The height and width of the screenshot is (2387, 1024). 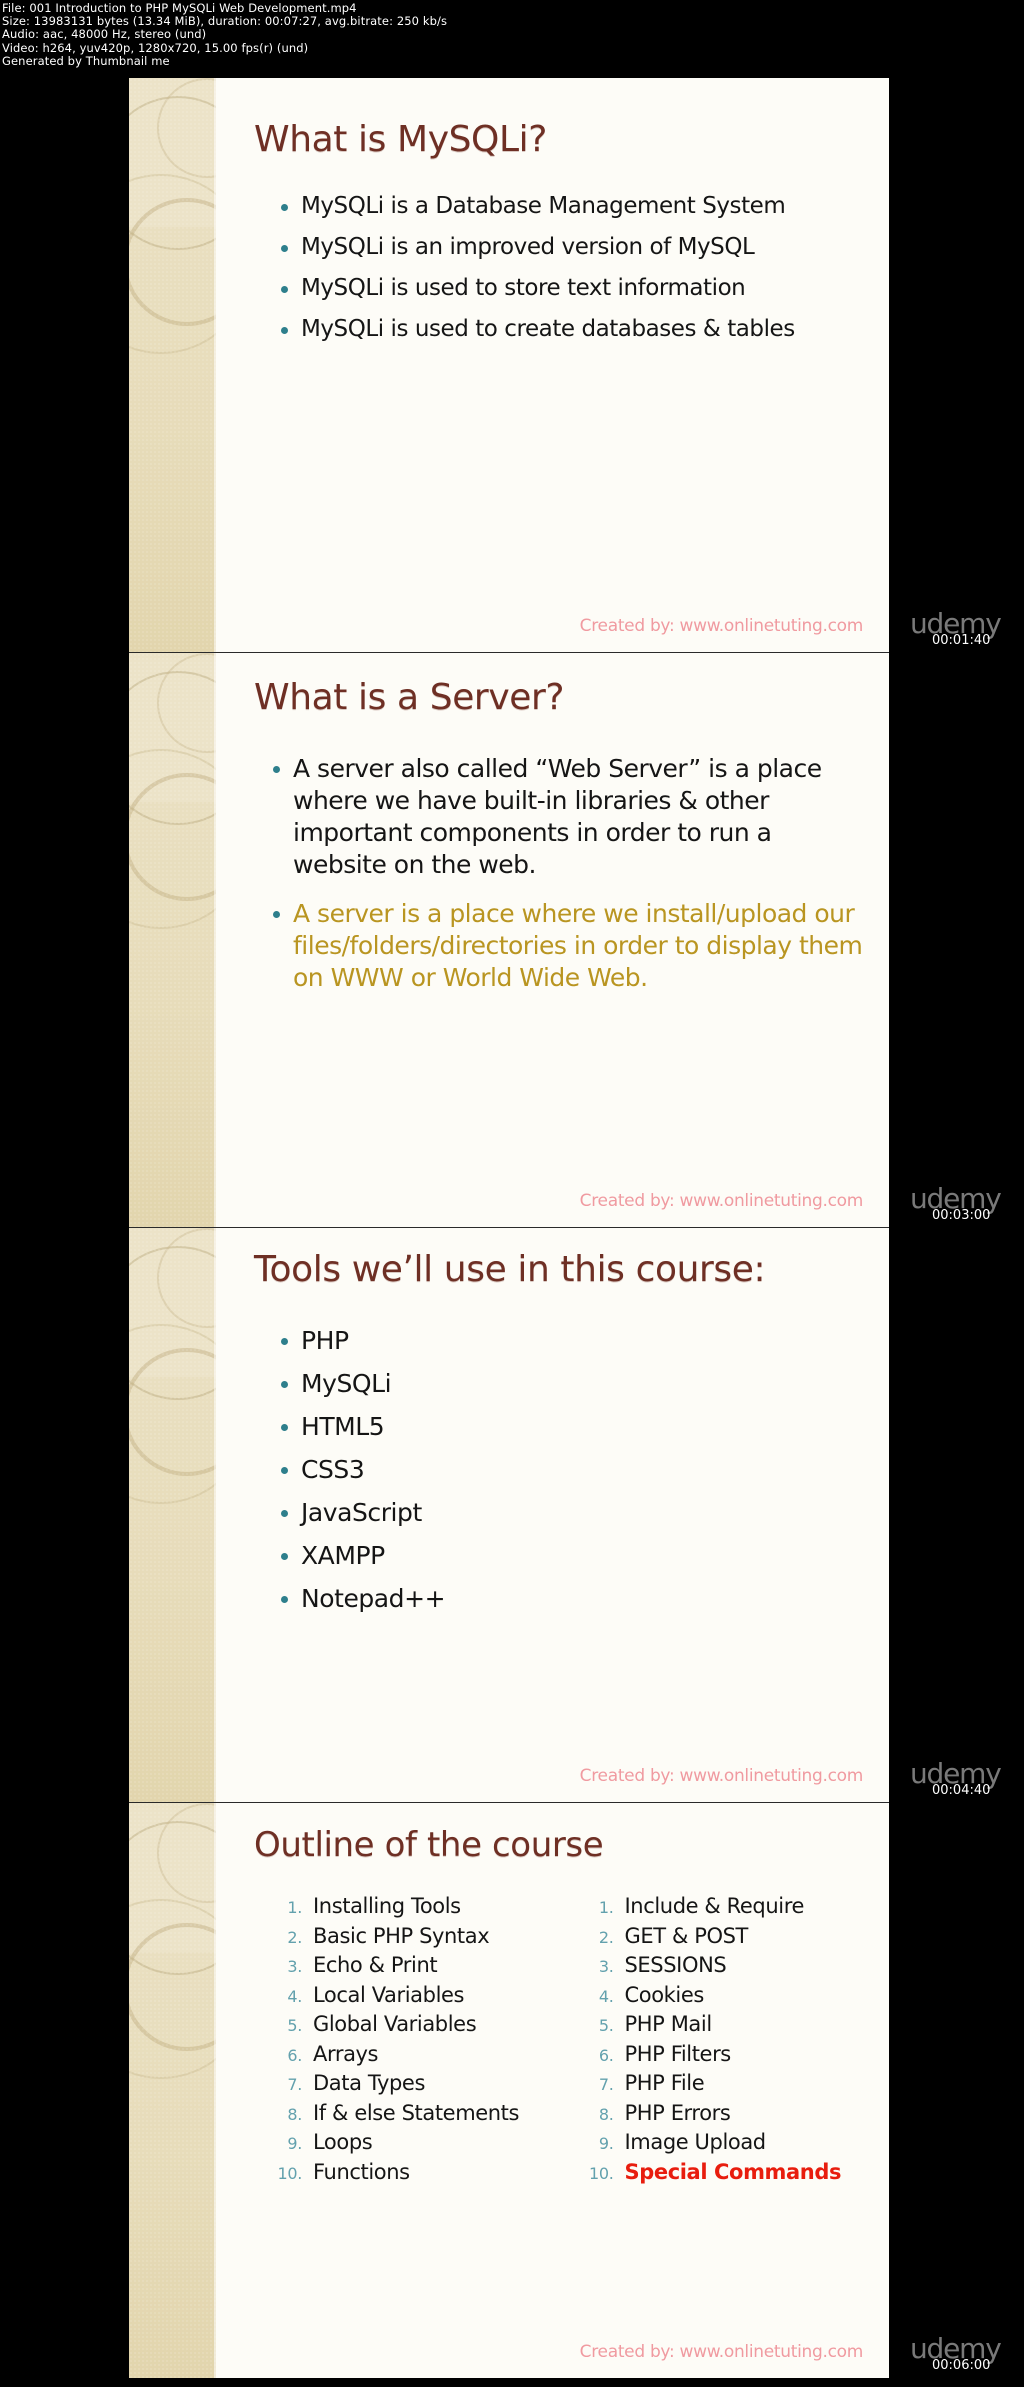 I want to click on outline-row: 1. Include & Require, so click(x=724, y=1906).